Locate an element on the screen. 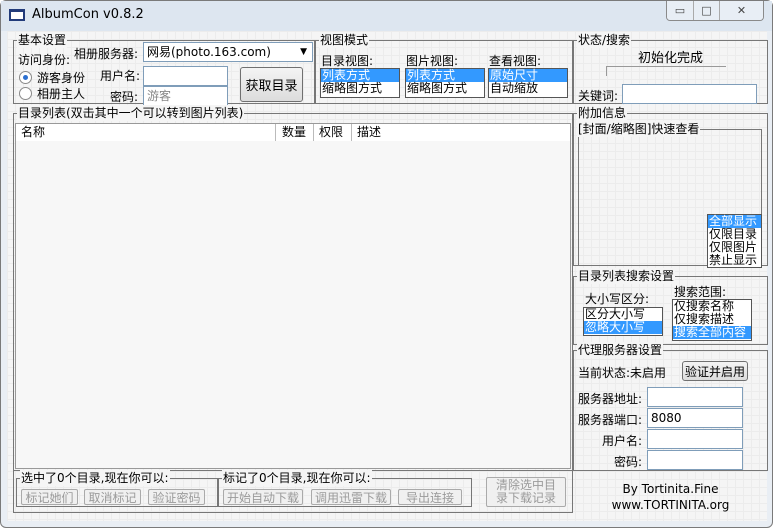 Image resolution: width=773 pixels, height=528 pixels. range-option: 搜索全部内容 is located at coordinates (712, 332).